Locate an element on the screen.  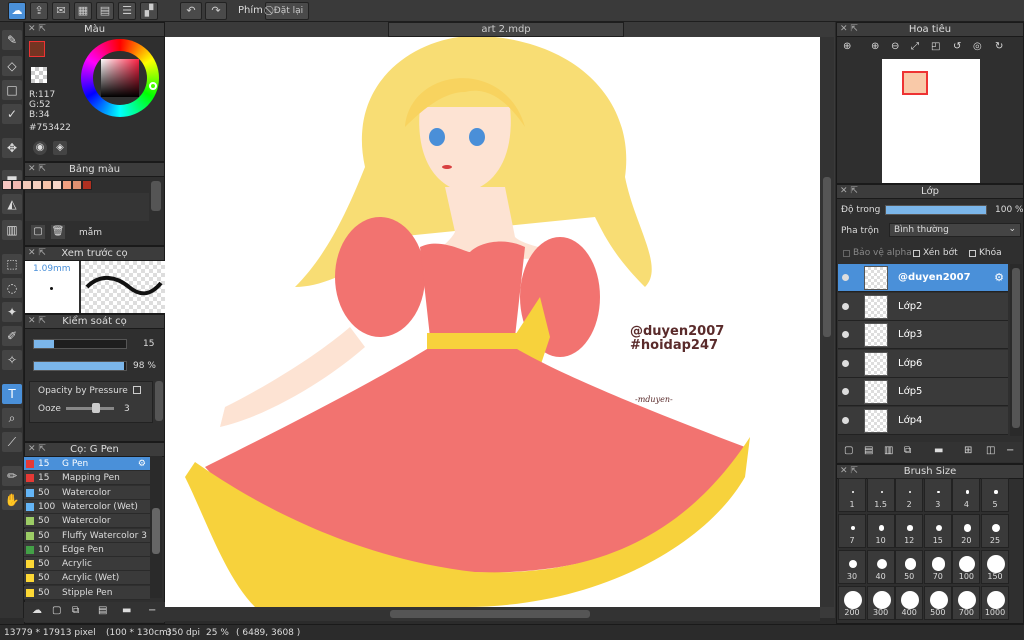
hue-handle is located at coordinates (153, 86).